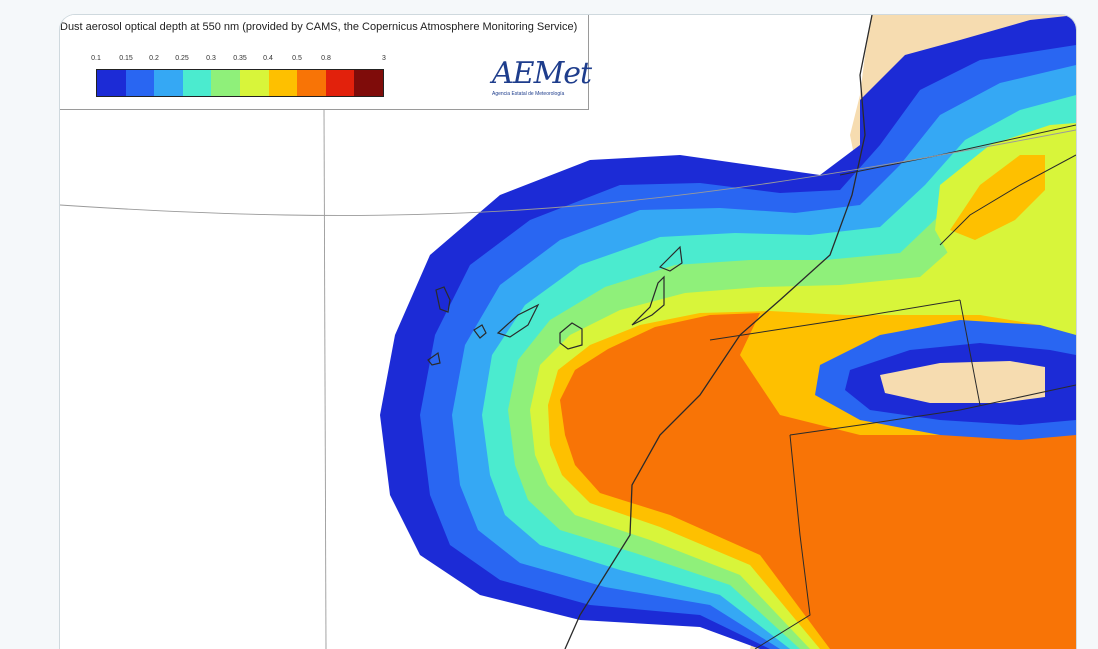 The height and width of the screenshot is (649, 1098). What do you see at coordinates (182, 58) in the screenshot?
I see `legend-tick: 0.25` at bounding box center [182, 58].